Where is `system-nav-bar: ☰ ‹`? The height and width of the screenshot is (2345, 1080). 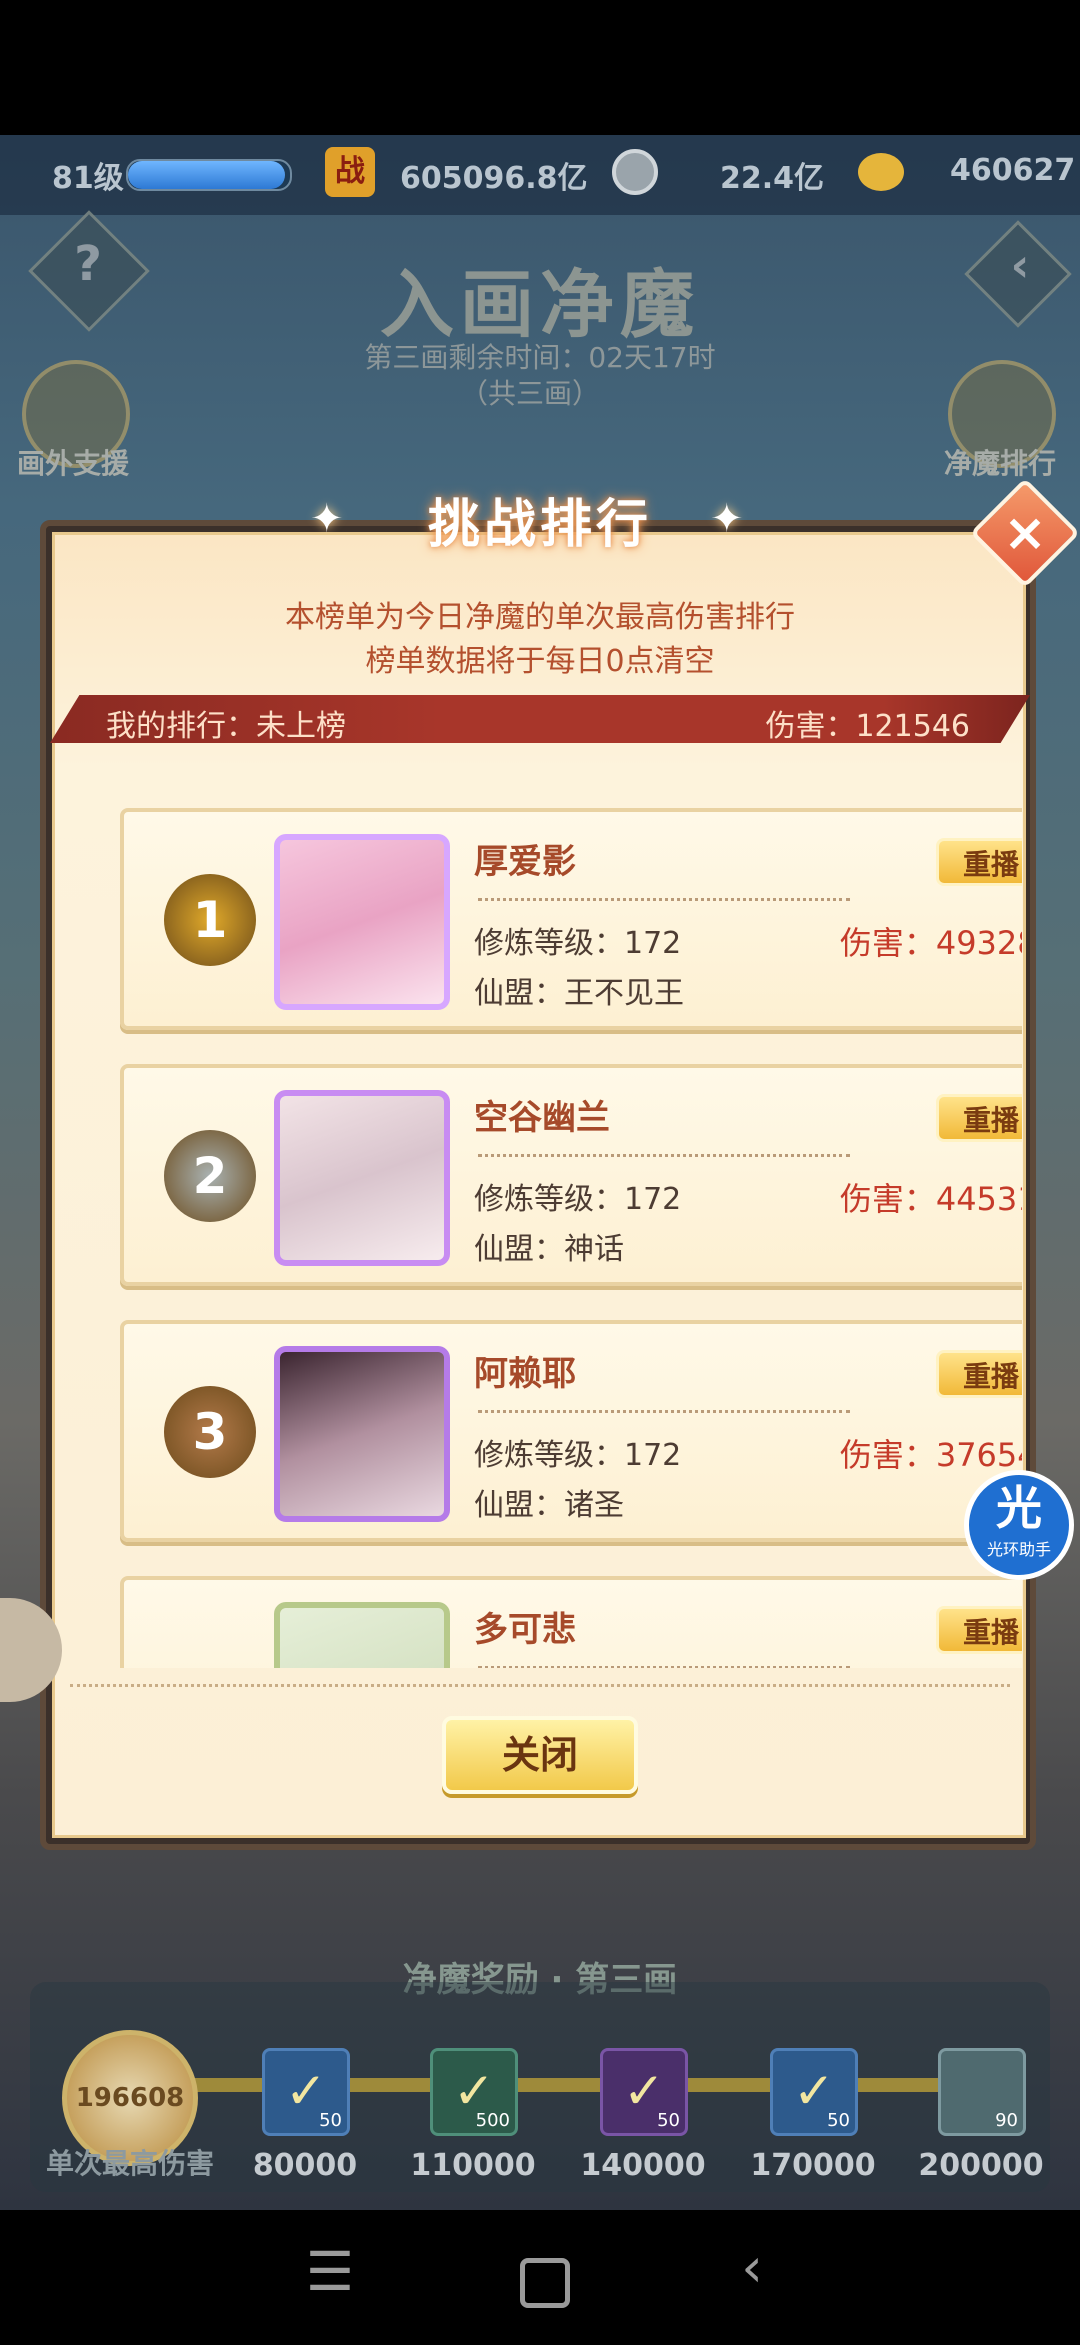 system-nav-bar: ☰ ‹ is located at coordinates (540, 2277).